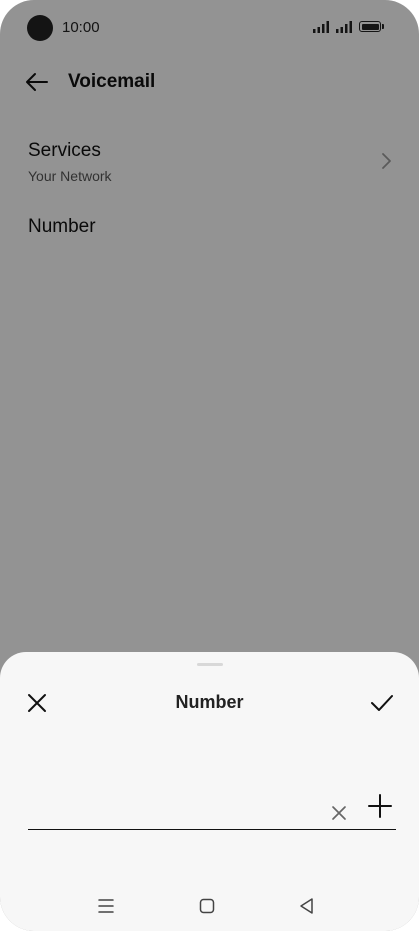 Image resolution: width=419 pixels, height=931 pixels. Describe the element at coordinates (380, 806) in the screenshot. I see `plus-icon` at that location.